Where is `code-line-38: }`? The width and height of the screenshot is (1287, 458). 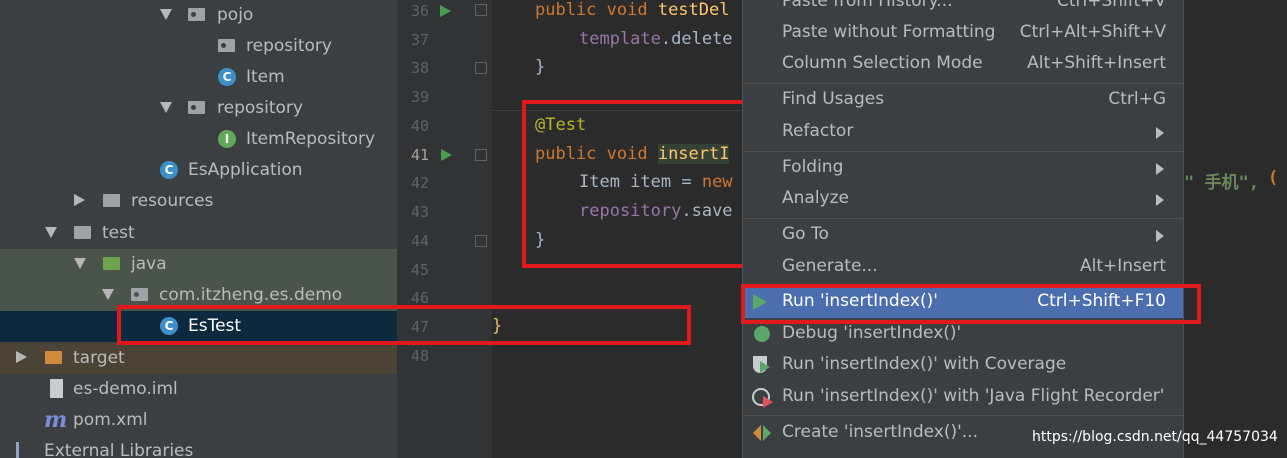
code-line-38: } is located at coordinates (540, 67).